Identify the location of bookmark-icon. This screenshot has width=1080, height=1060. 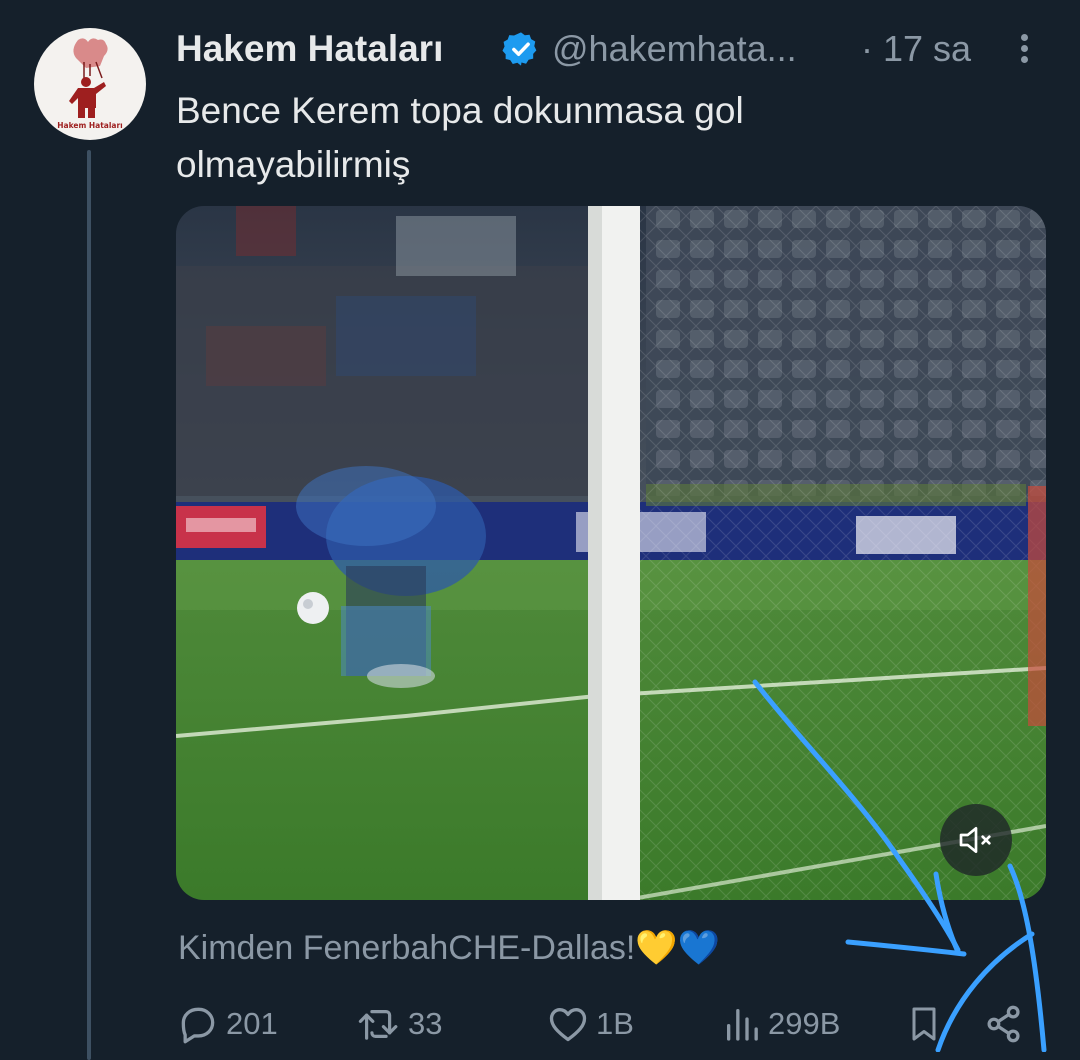
(924, 1024).